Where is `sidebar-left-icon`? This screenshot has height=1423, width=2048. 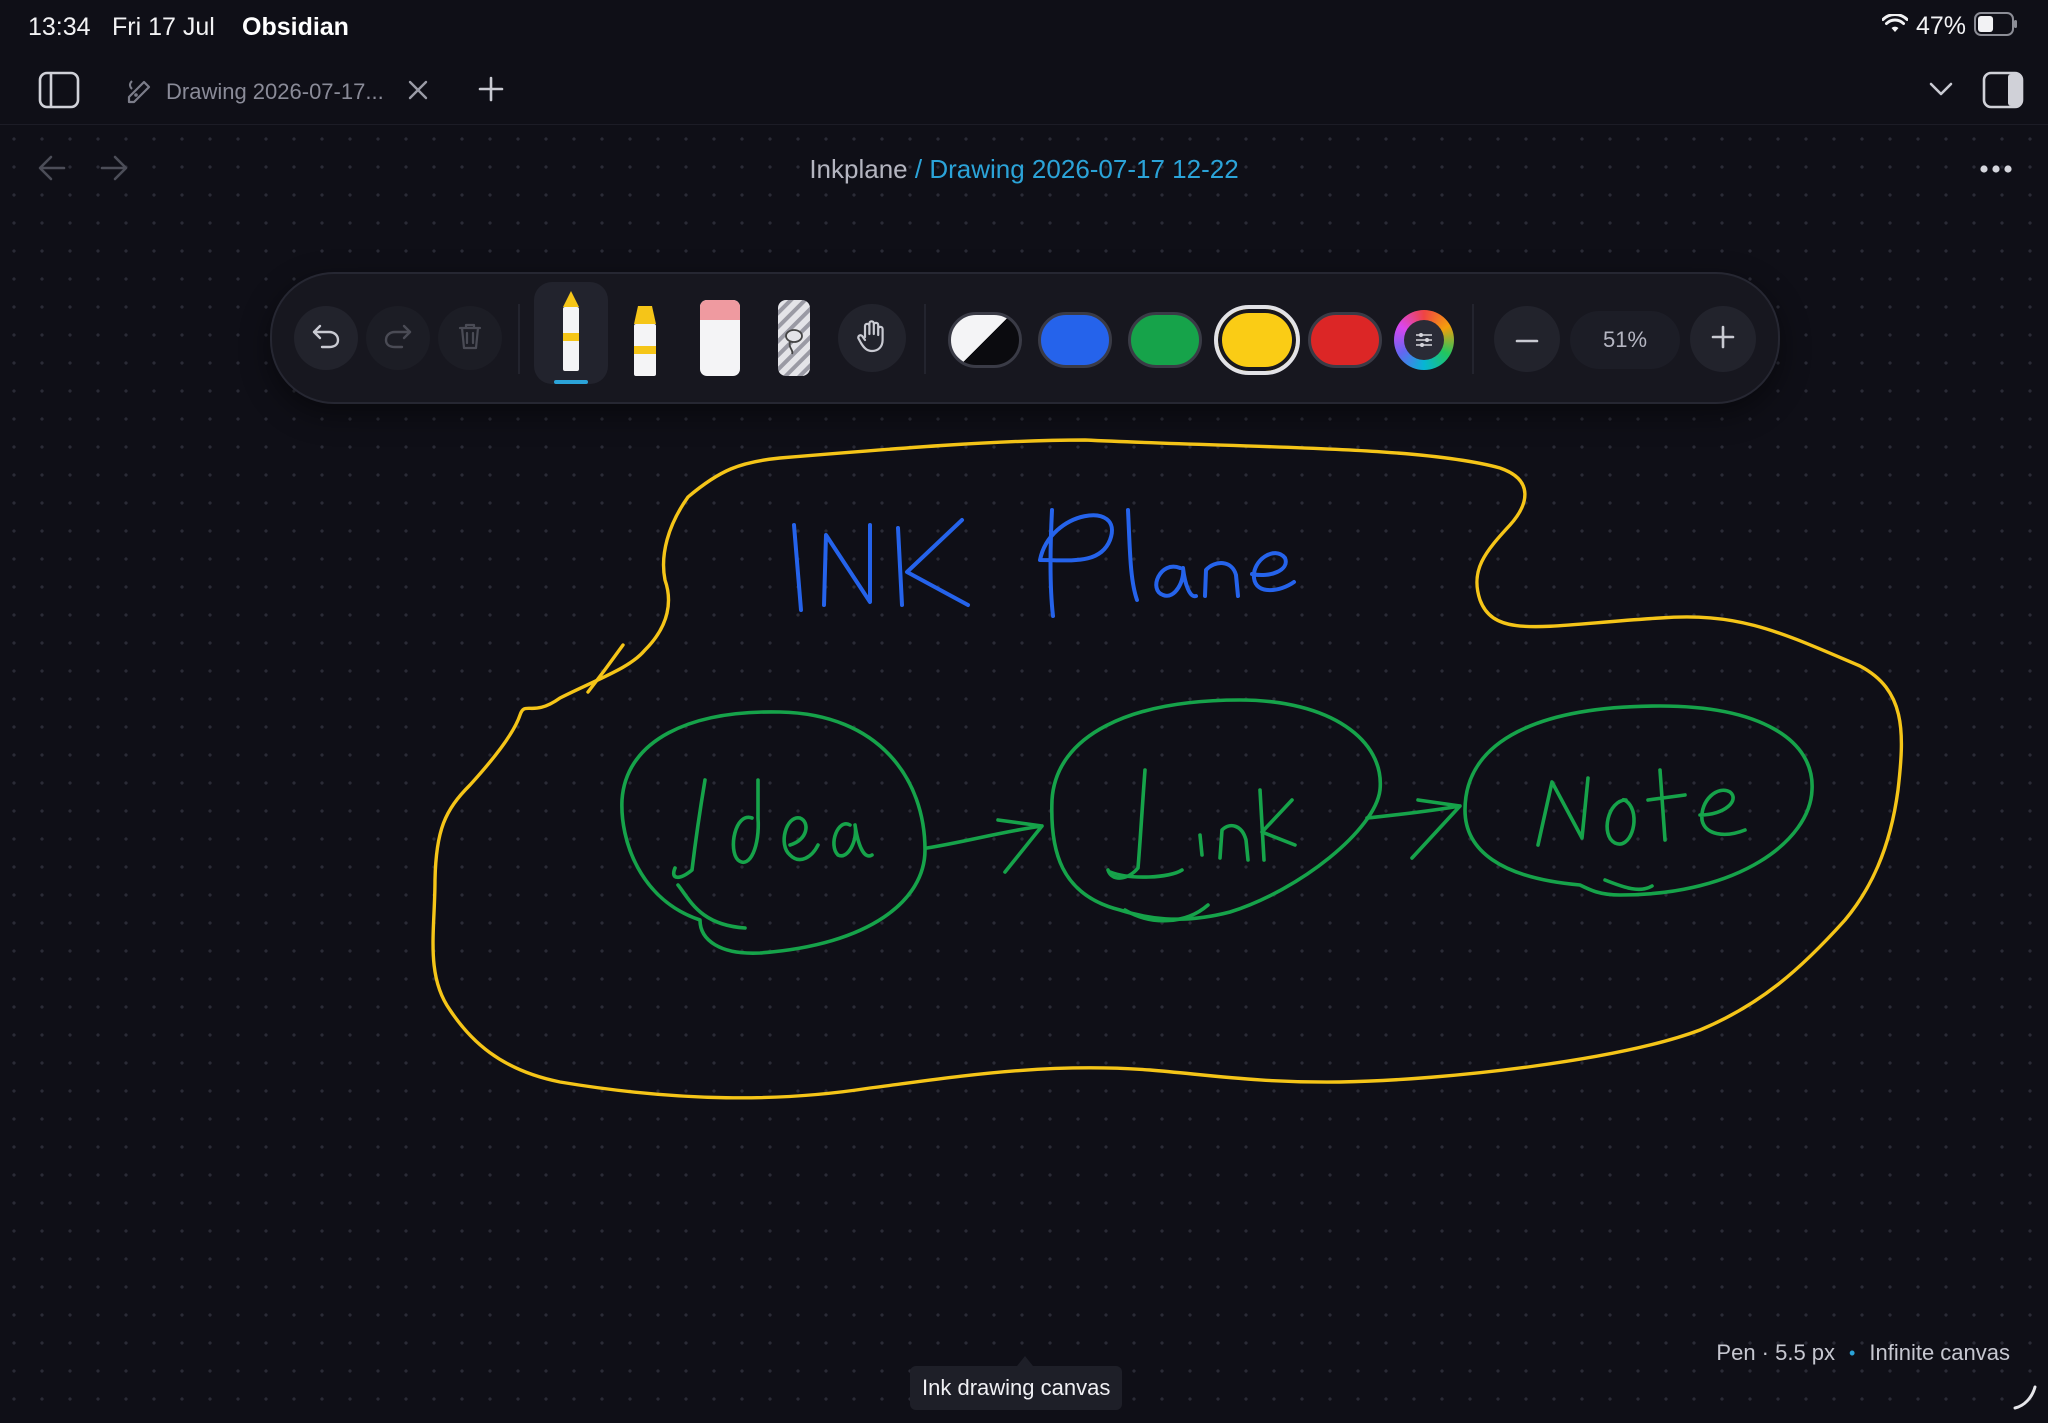 sidebar-left-icon is located at coordinates (59, 92).